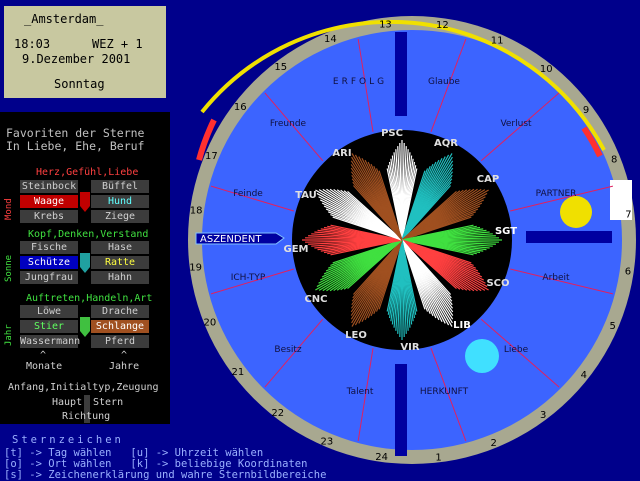 The width and height of the screenshot is (640, 481). What do you see at coordinates (546, 69) in the screenshot?
I see `hour-label: 10` at bounding box center [546, 69].